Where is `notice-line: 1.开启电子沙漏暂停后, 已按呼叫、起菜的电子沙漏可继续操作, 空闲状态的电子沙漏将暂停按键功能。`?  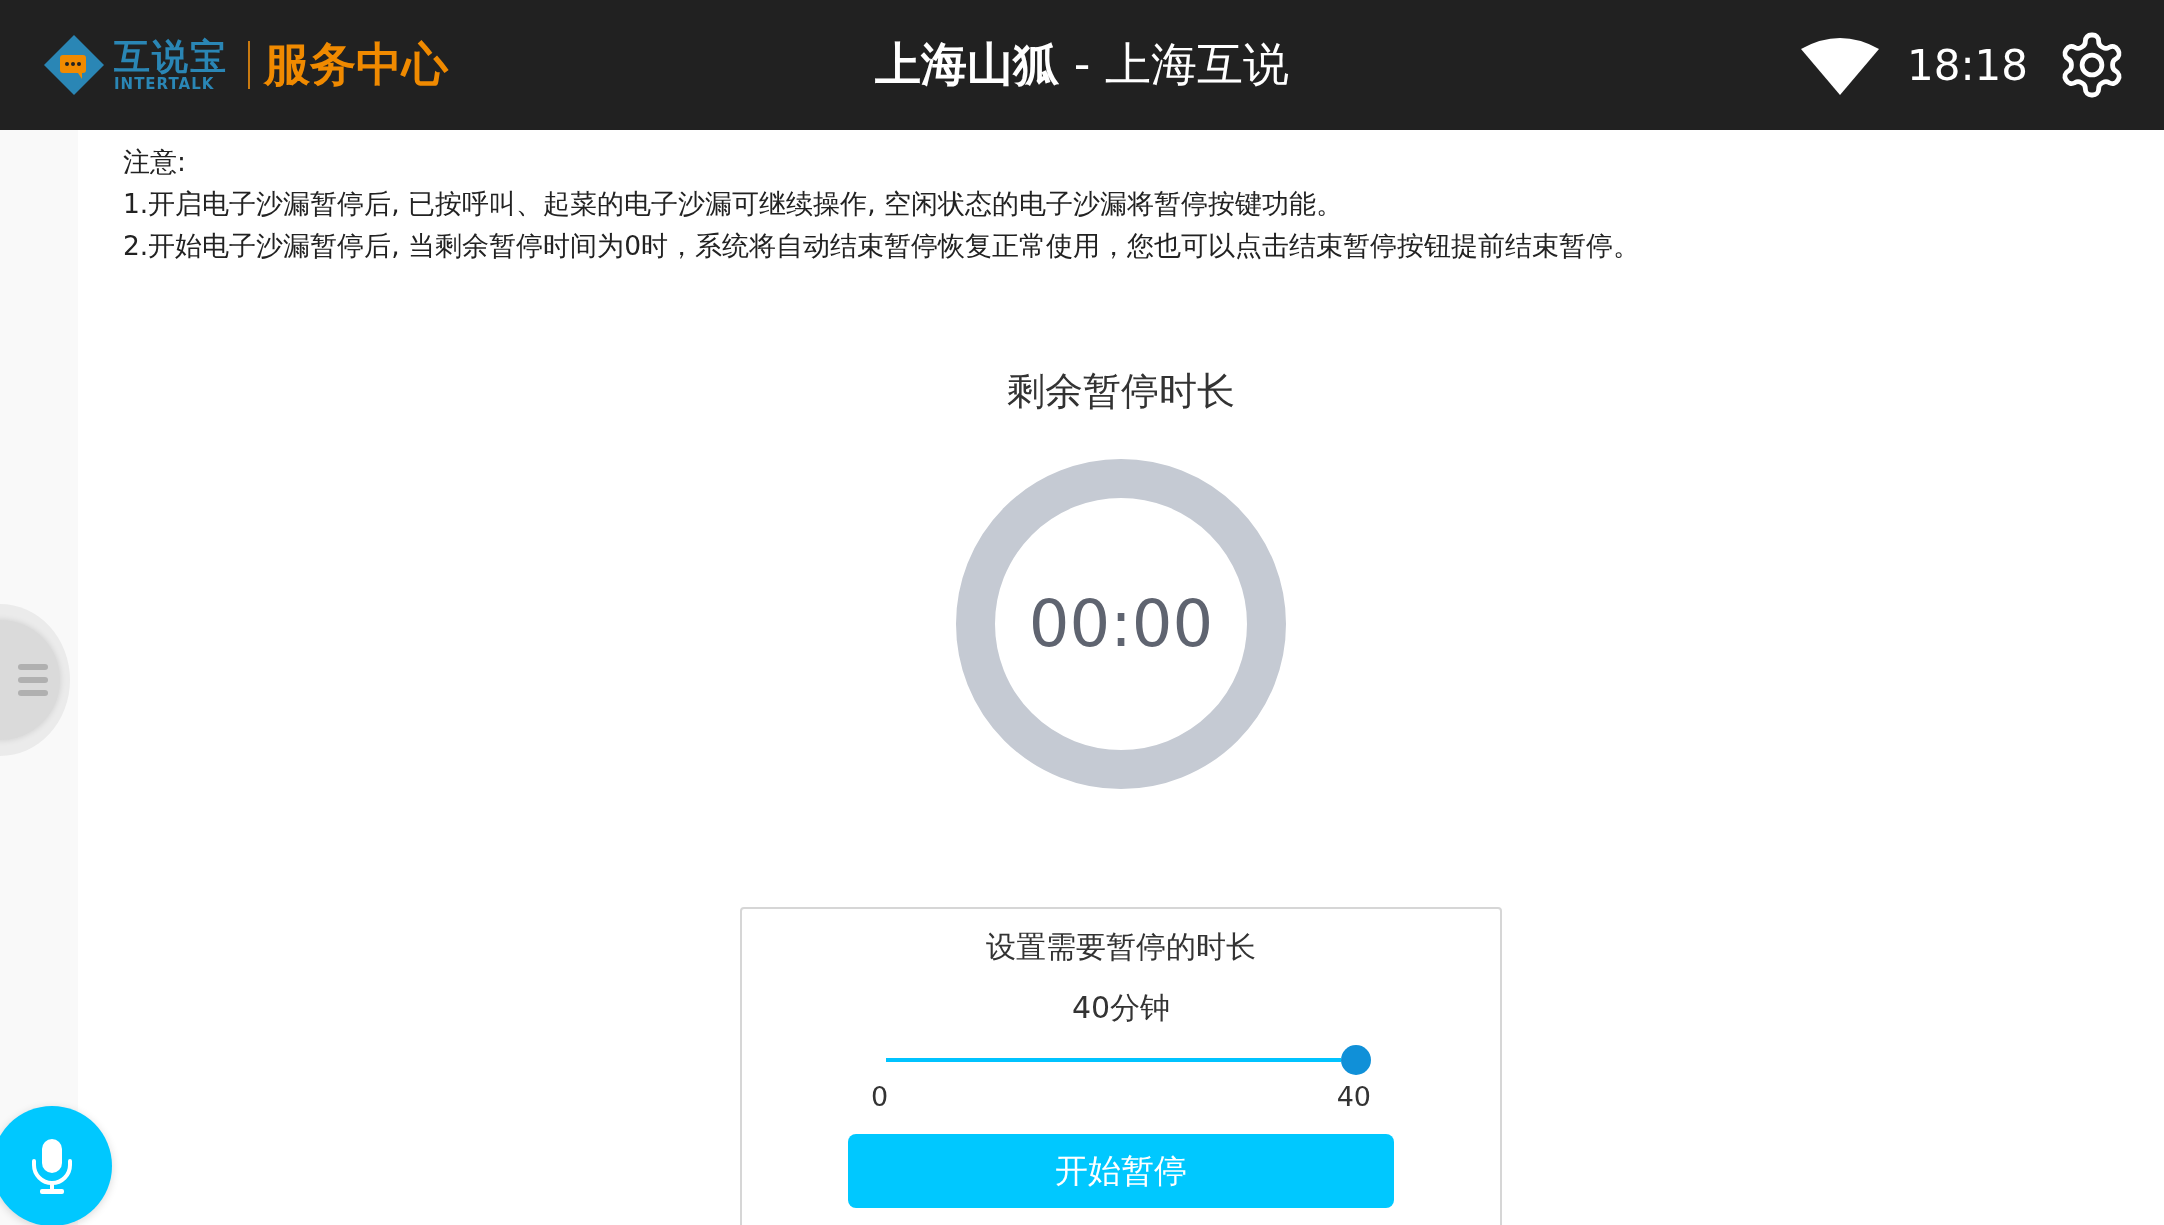
notice-line: 1.开启电子沙漏暂停后, 已按呼叫、起菜的电子沙漏可继续操作, 空闲状态的电子沙漏将暂停按键功能。 is located at coordinates (733, 204).